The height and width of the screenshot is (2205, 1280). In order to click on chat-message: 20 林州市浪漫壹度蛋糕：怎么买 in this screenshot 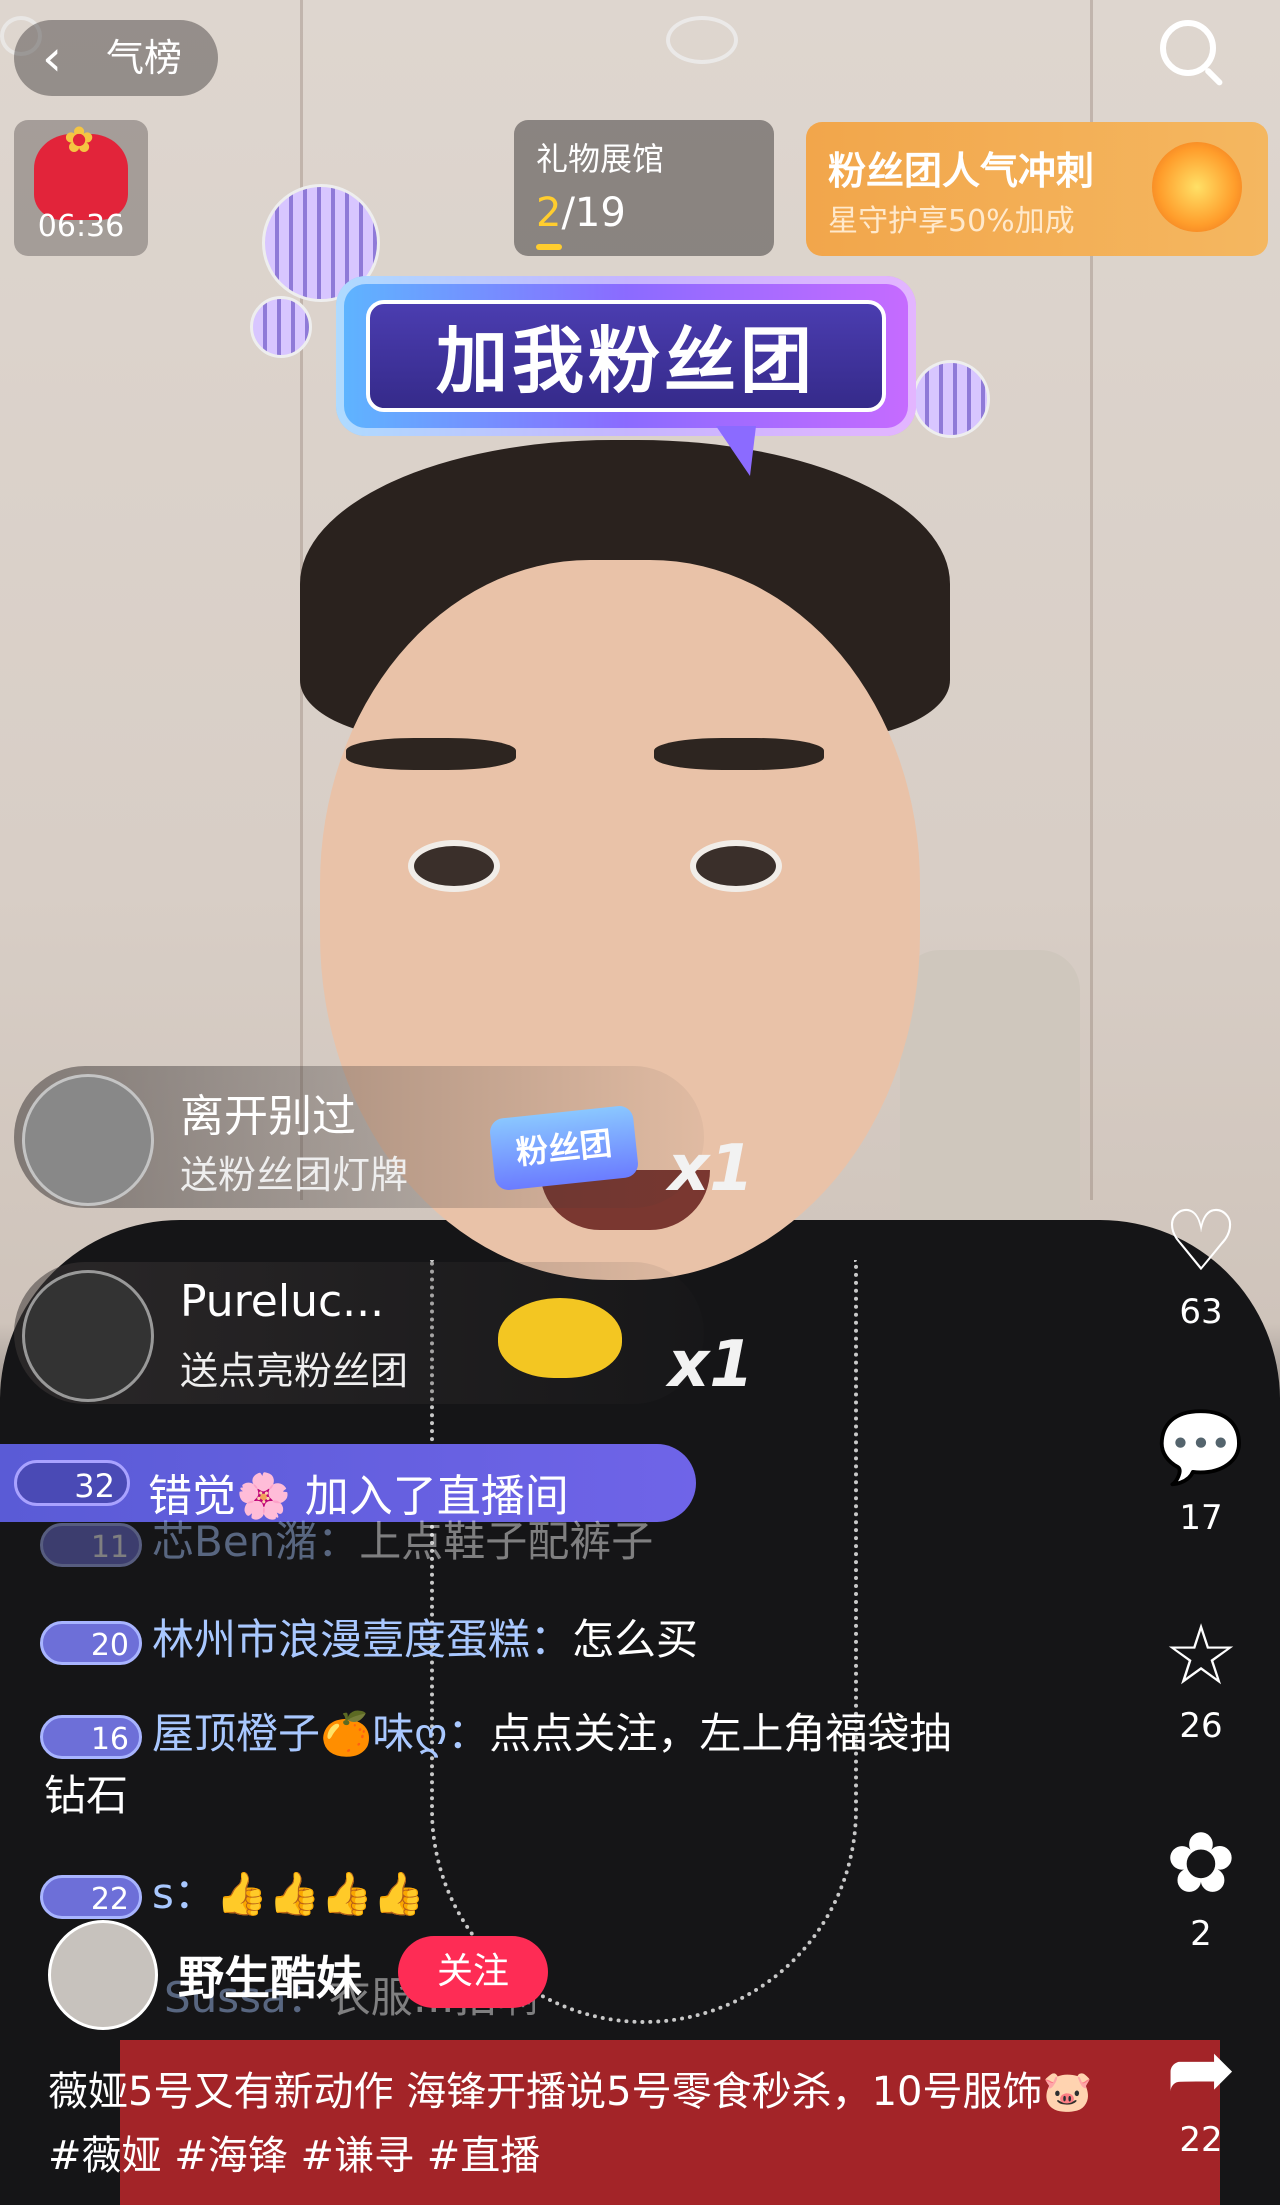, I will do `click(369, 1636)`.